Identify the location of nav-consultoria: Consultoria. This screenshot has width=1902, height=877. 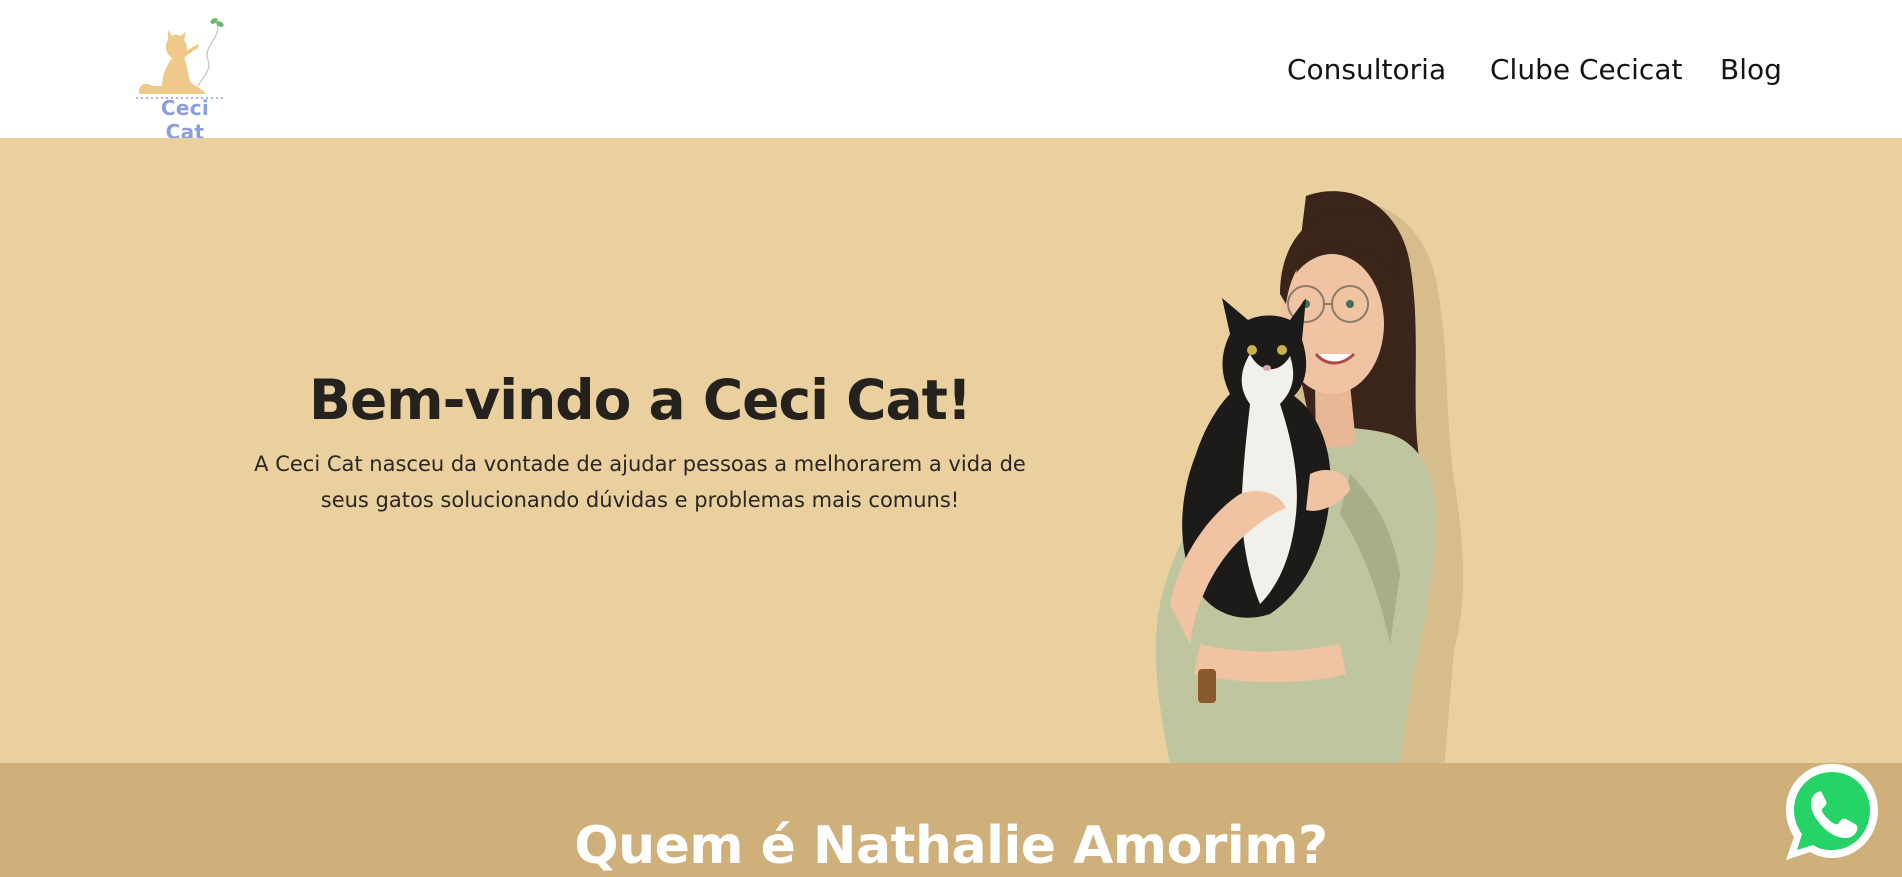
(1366, 70).